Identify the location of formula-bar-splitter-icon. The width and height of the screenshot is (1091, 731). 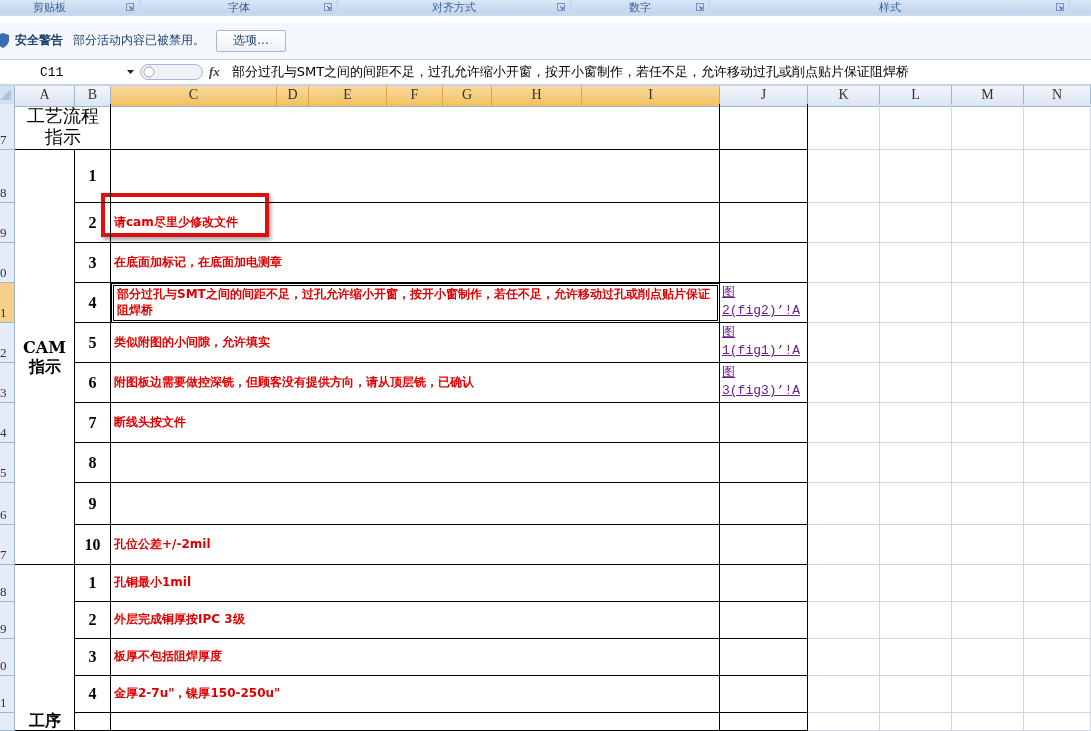
(171, 72).